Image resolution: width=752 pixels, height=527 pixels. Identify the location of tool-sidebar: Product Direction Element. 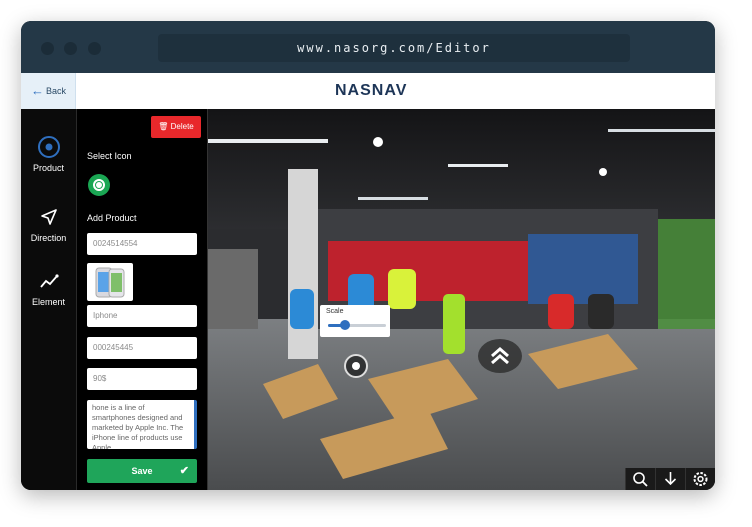
(49, 299).